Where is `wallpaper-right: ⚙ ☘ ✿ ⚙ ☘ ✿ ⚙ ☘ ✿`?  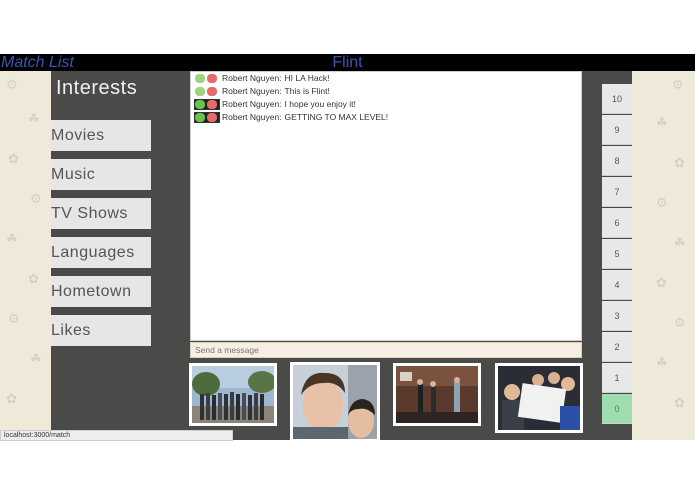
wallpaper-right: ⚙ ☘ ✿ ⚙ ☘ ✿ ⚙ ☘ ✿ is located at coordinates (663, 255).